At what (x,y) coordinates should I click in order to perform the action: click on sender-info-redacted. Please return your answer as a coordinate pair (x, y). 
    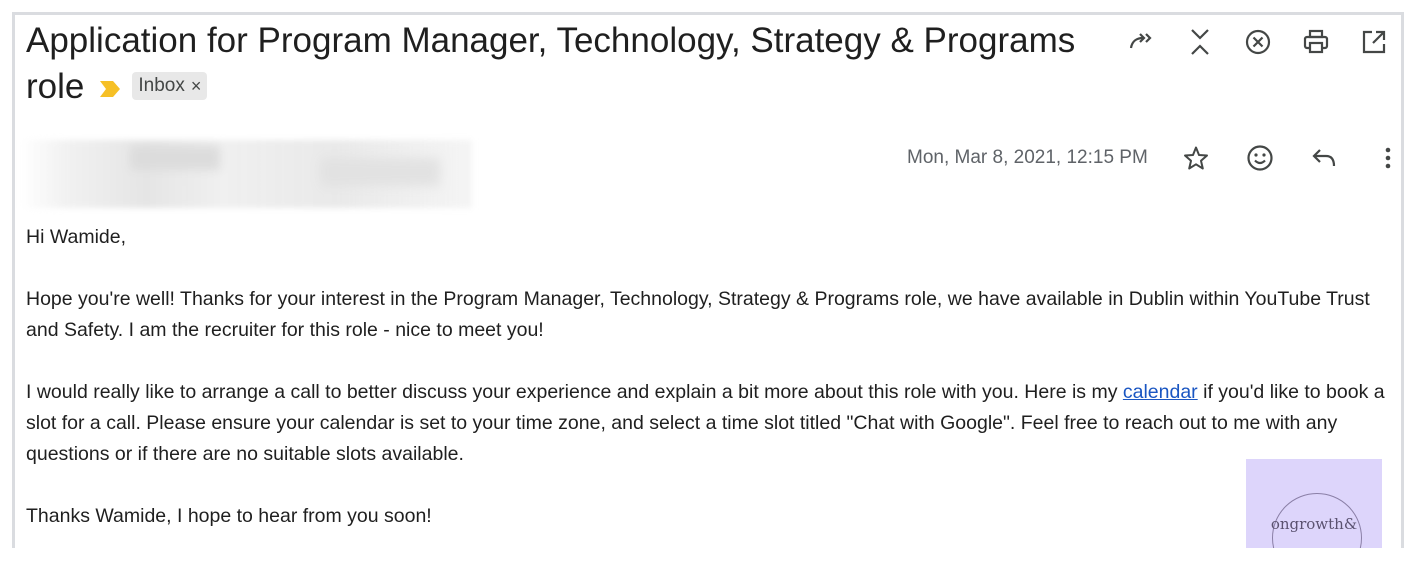
    Looking at the image, I should click on (246, 174).